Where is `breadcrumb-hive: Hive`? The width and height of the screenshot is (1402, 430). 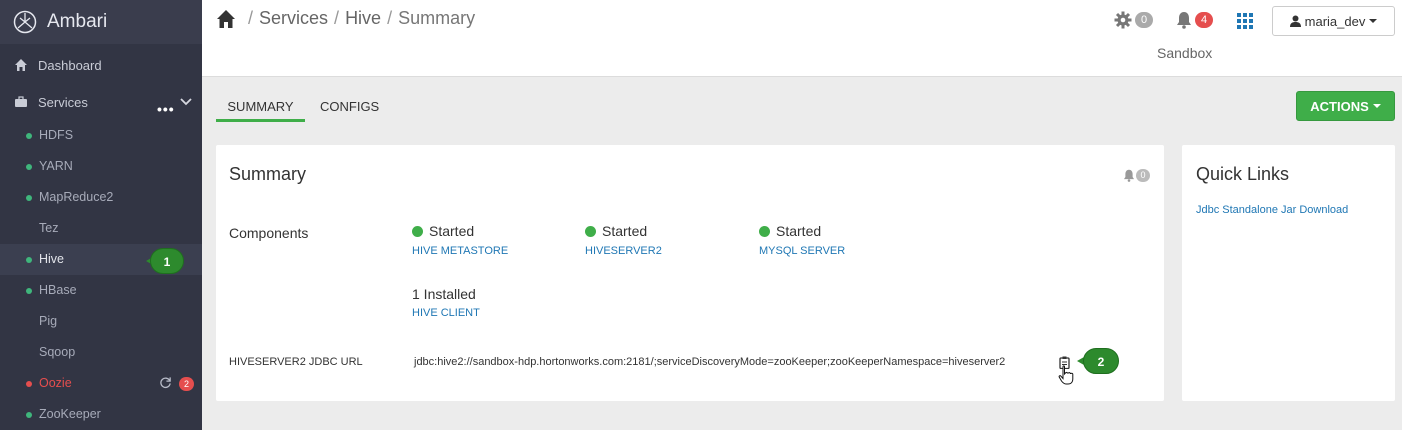 breadcrumb-hive: Hive is located at coordinates (363, 18).